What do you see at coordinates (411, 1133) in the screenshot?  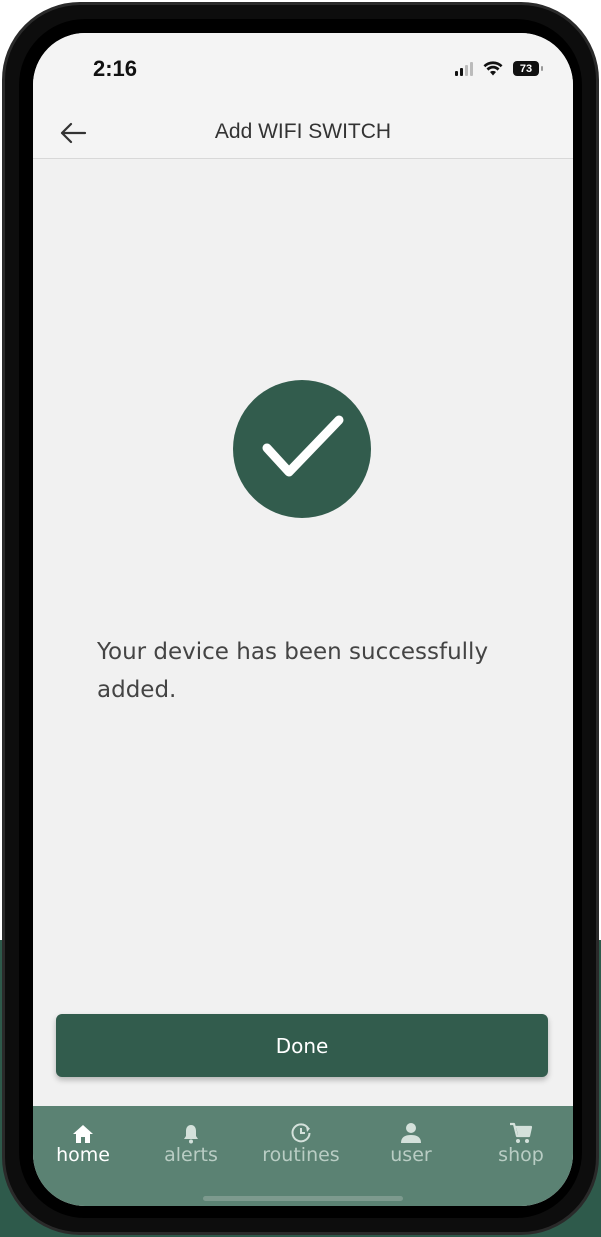 I see `user-icon` at bounding box center [411, 1133].